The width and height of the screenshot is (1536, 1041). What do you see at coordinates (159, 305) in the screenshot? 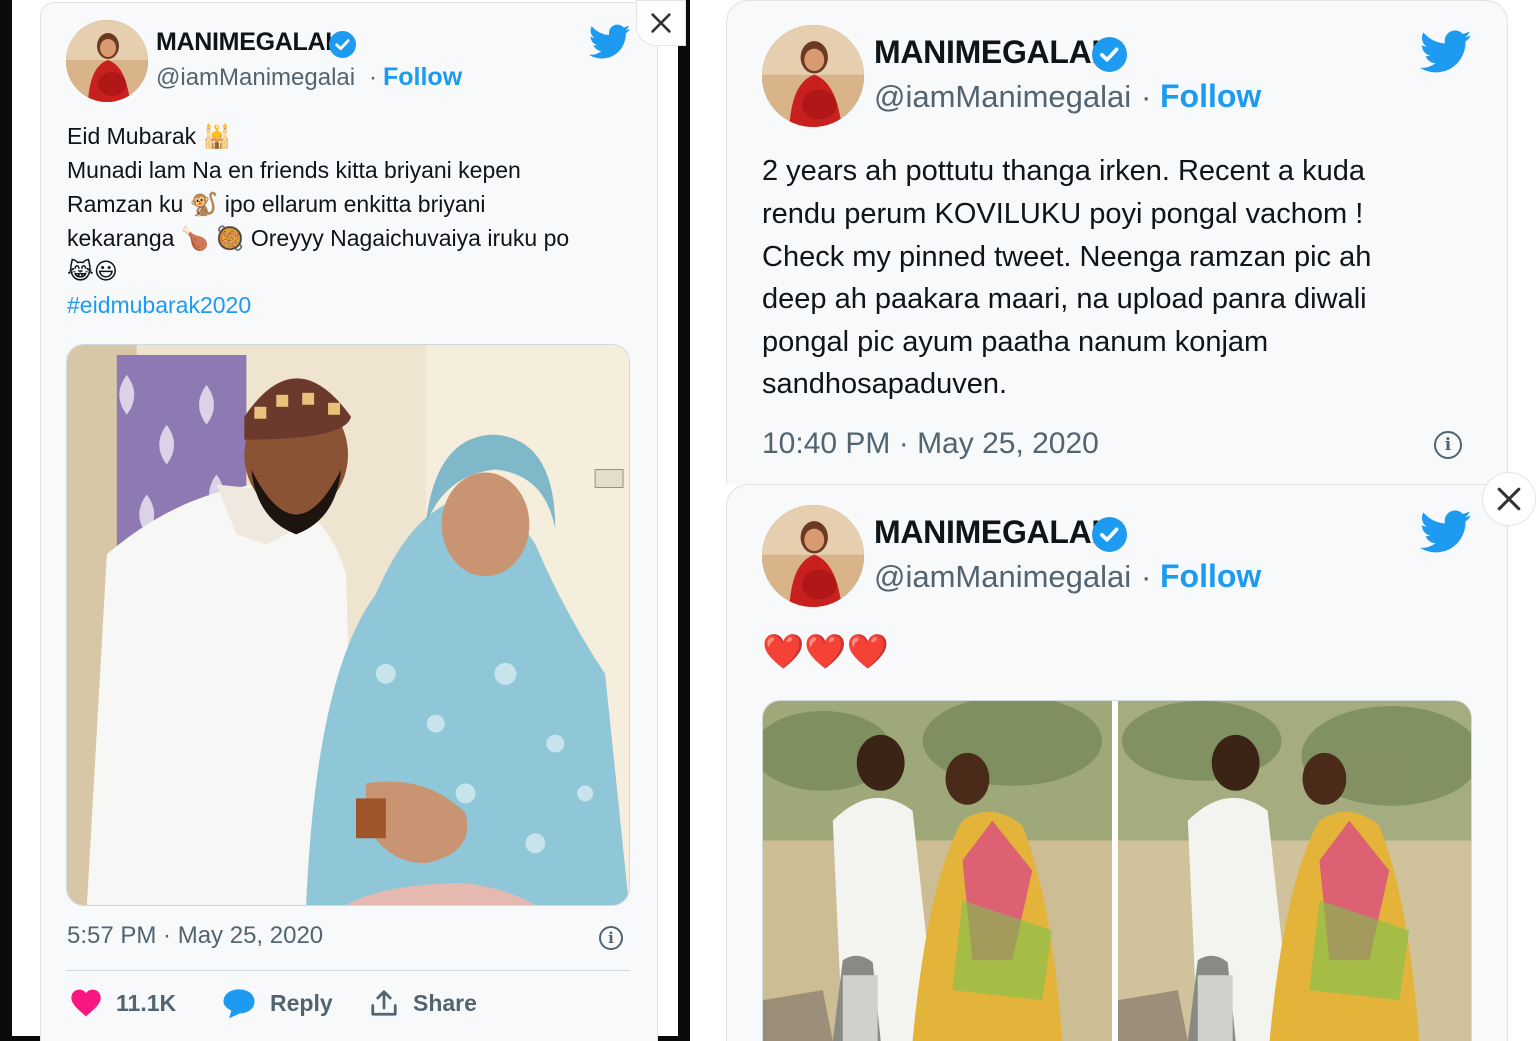
I see `hashtag-link: #eidmubarak2020` at bounding box center [159, 305].